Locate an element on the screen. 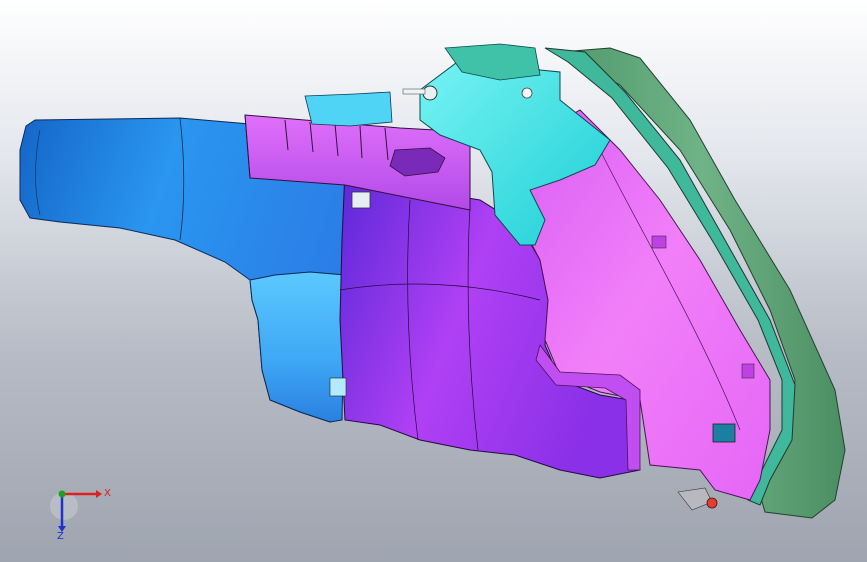  cyan-clip-top is located at coordinates (348, 109).